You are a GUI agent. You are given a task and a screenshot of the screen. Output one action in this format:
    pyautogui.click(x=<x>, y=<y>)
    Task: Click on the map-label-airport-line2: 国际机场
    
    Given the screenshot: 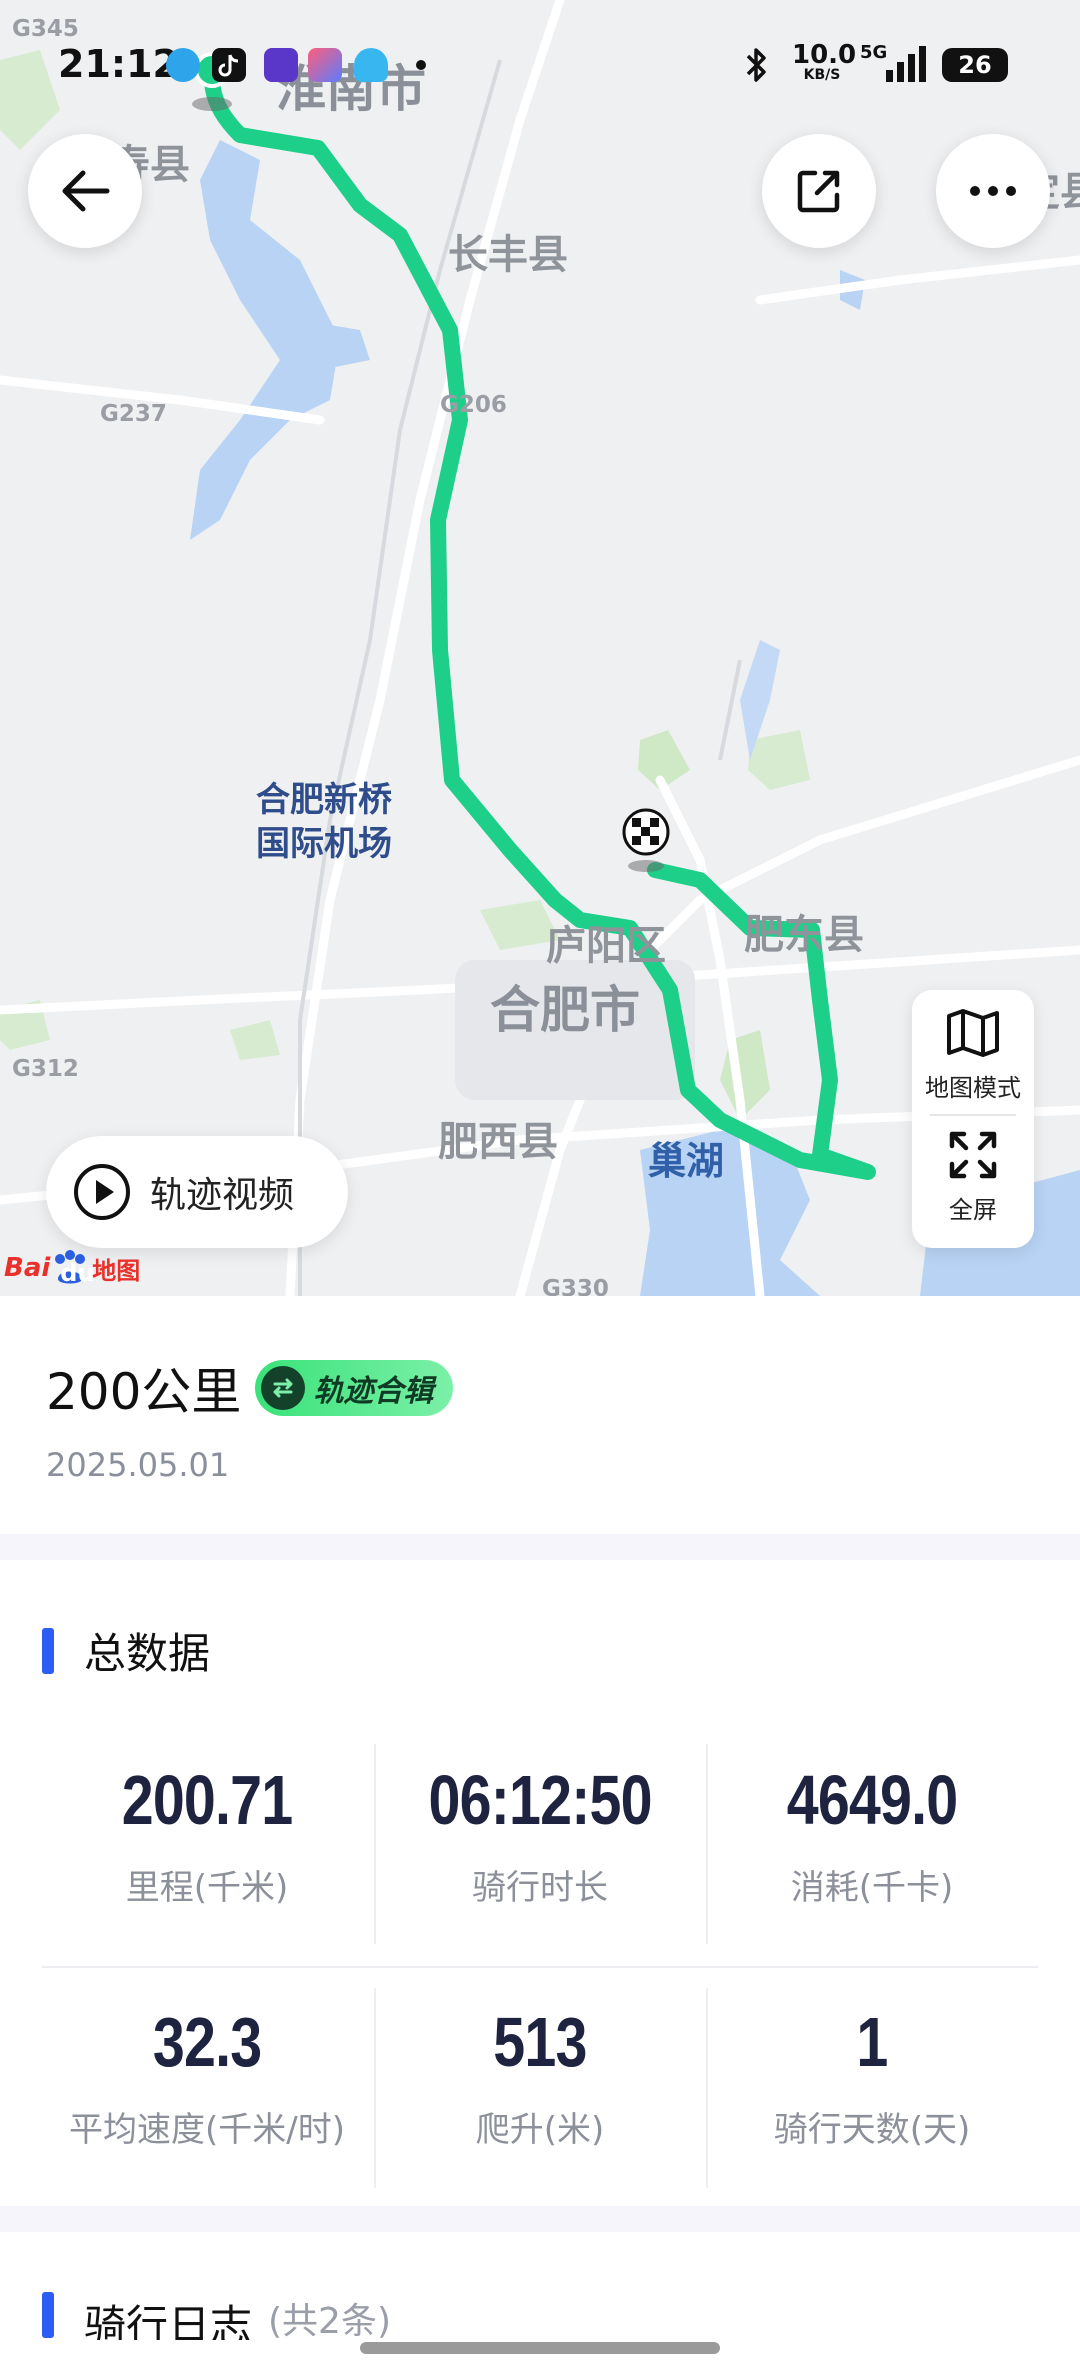 What is the action you would take?
    pyautogui.click(x=324, y=844)
    